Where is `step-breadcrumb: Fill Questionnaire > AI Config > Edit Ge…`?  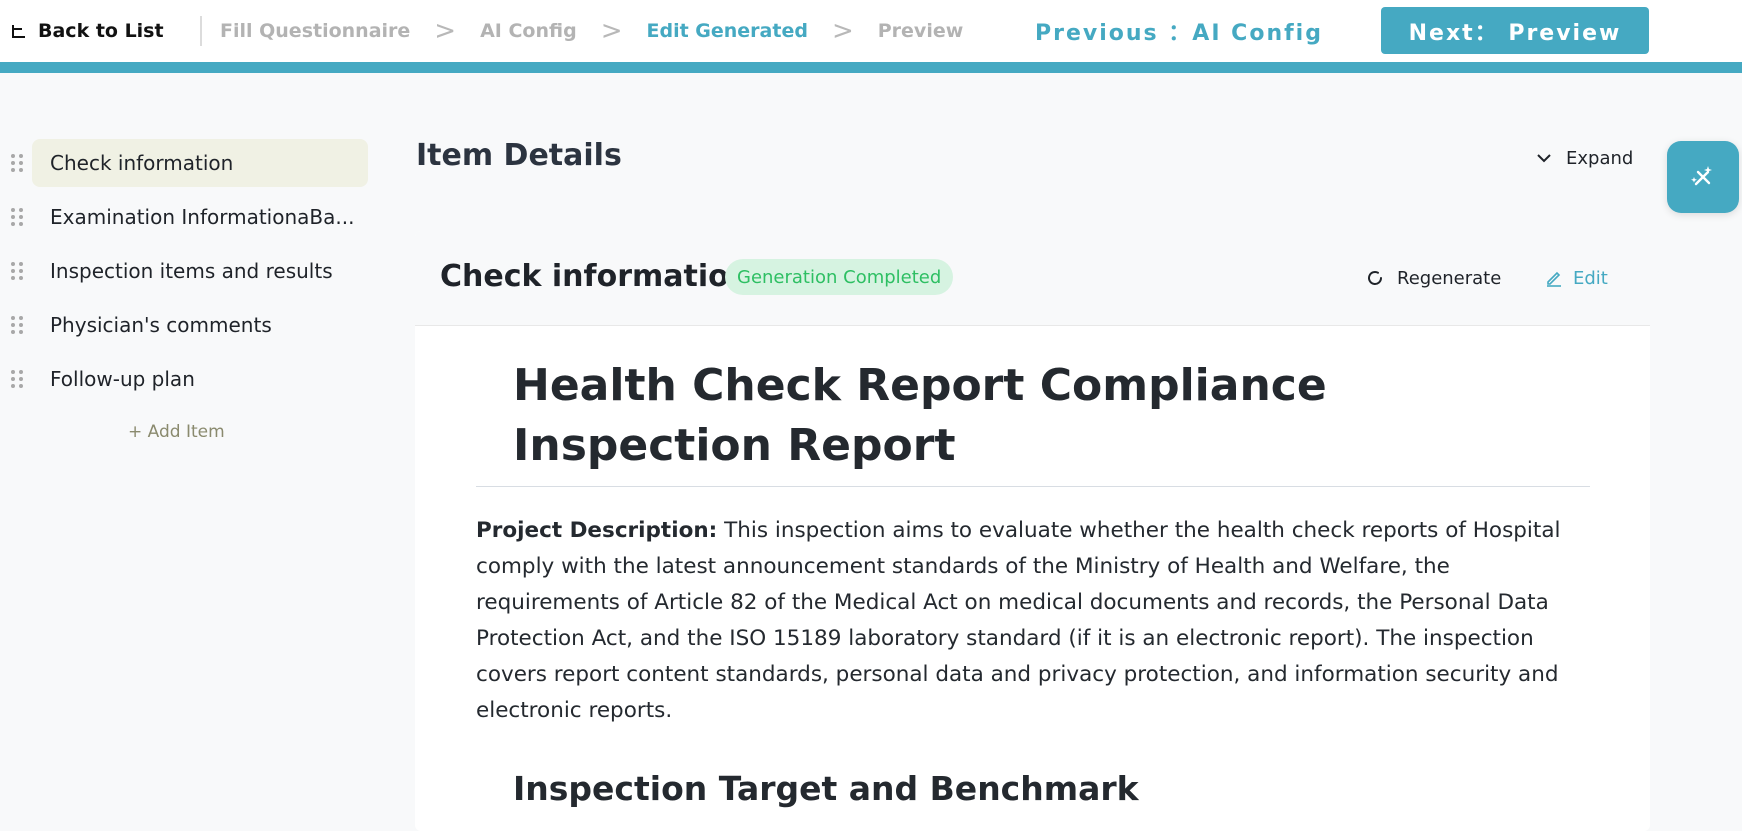 step-breadcrumb: Fill Questionnaire > AI Config > Edit Ge… is located at coordinates (591, 31).